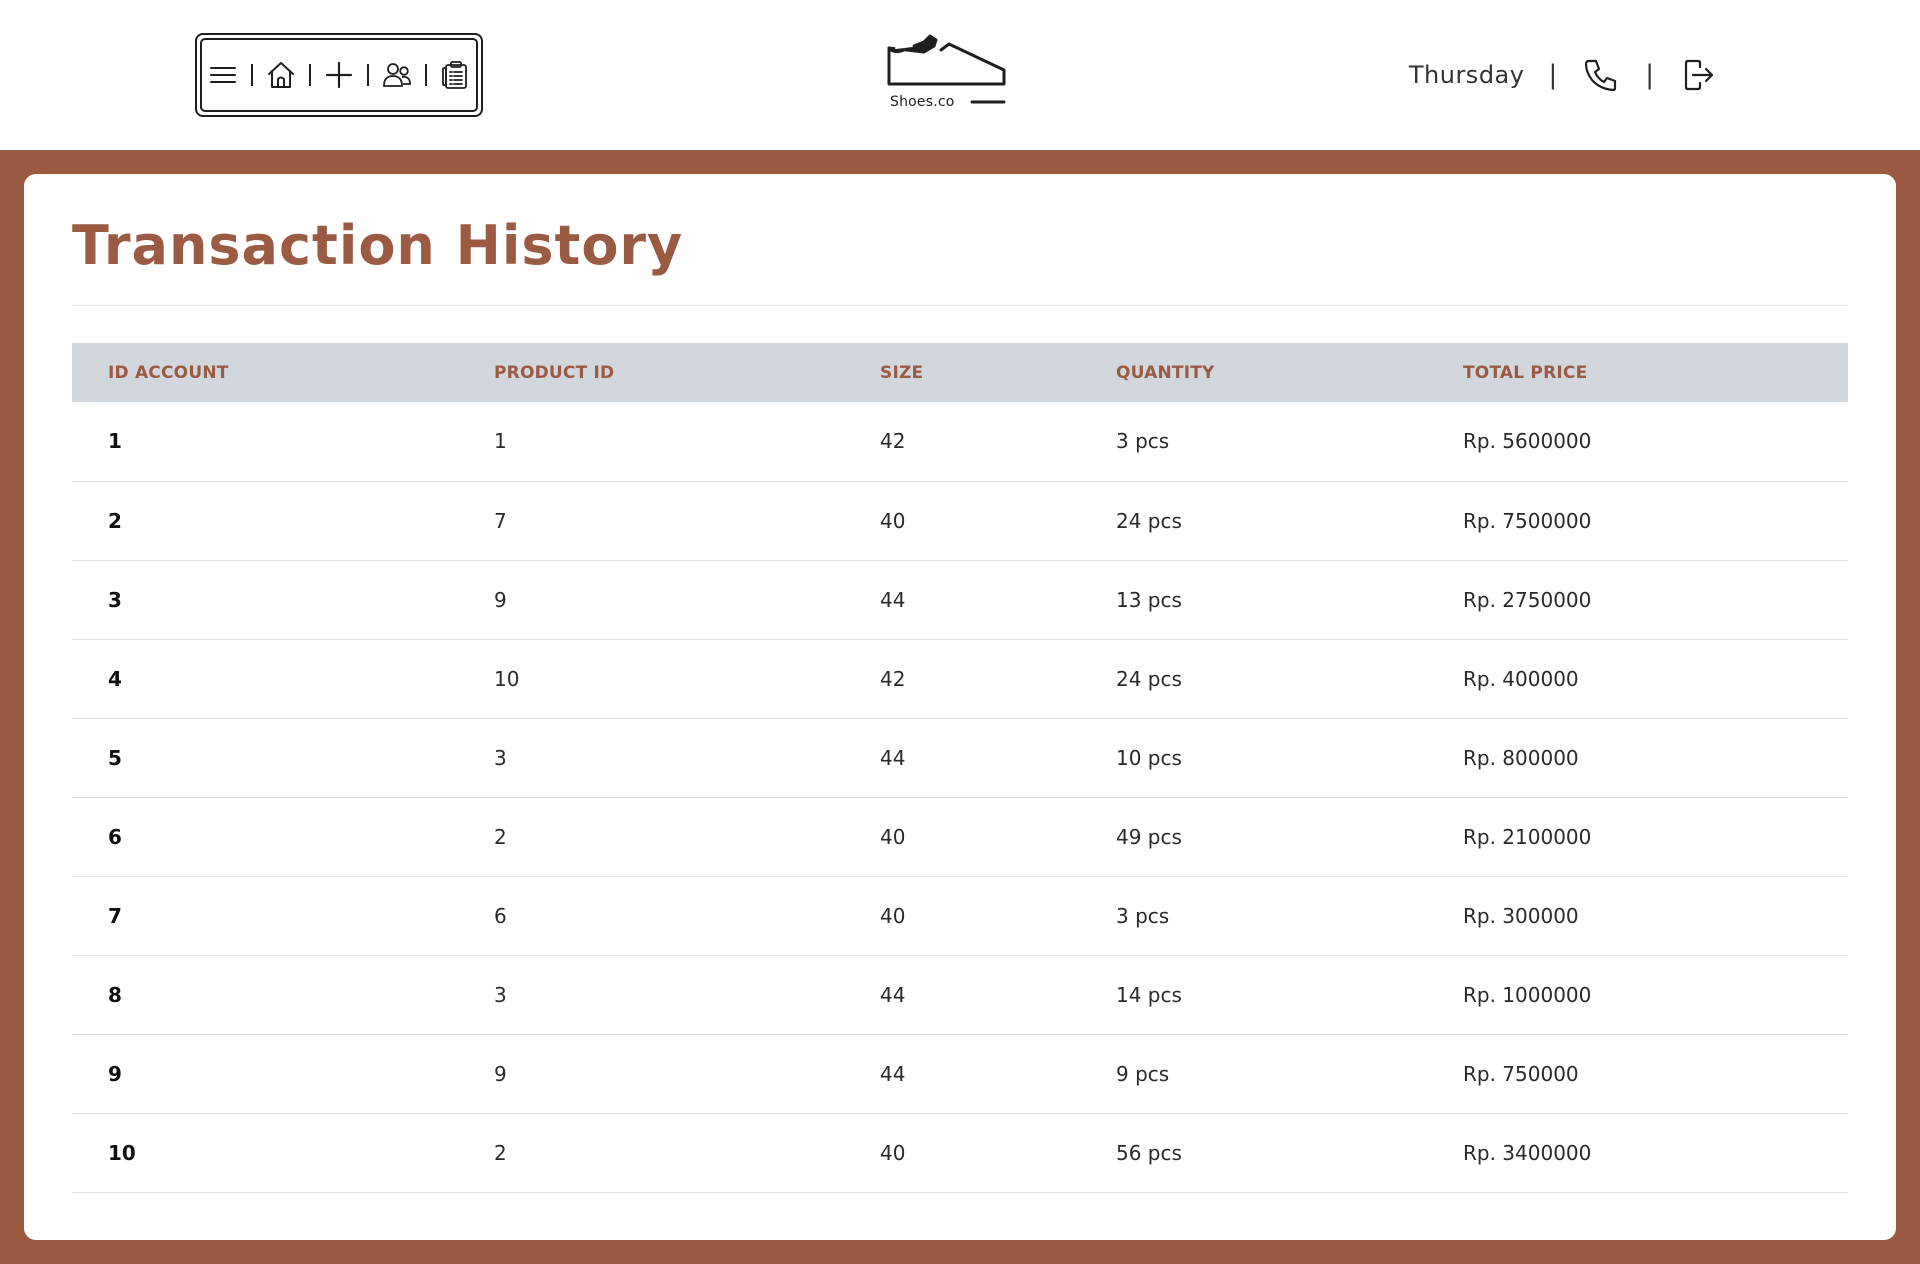  I want to click on cell-total-price: Rp. 1000000, so click(1527, 994).